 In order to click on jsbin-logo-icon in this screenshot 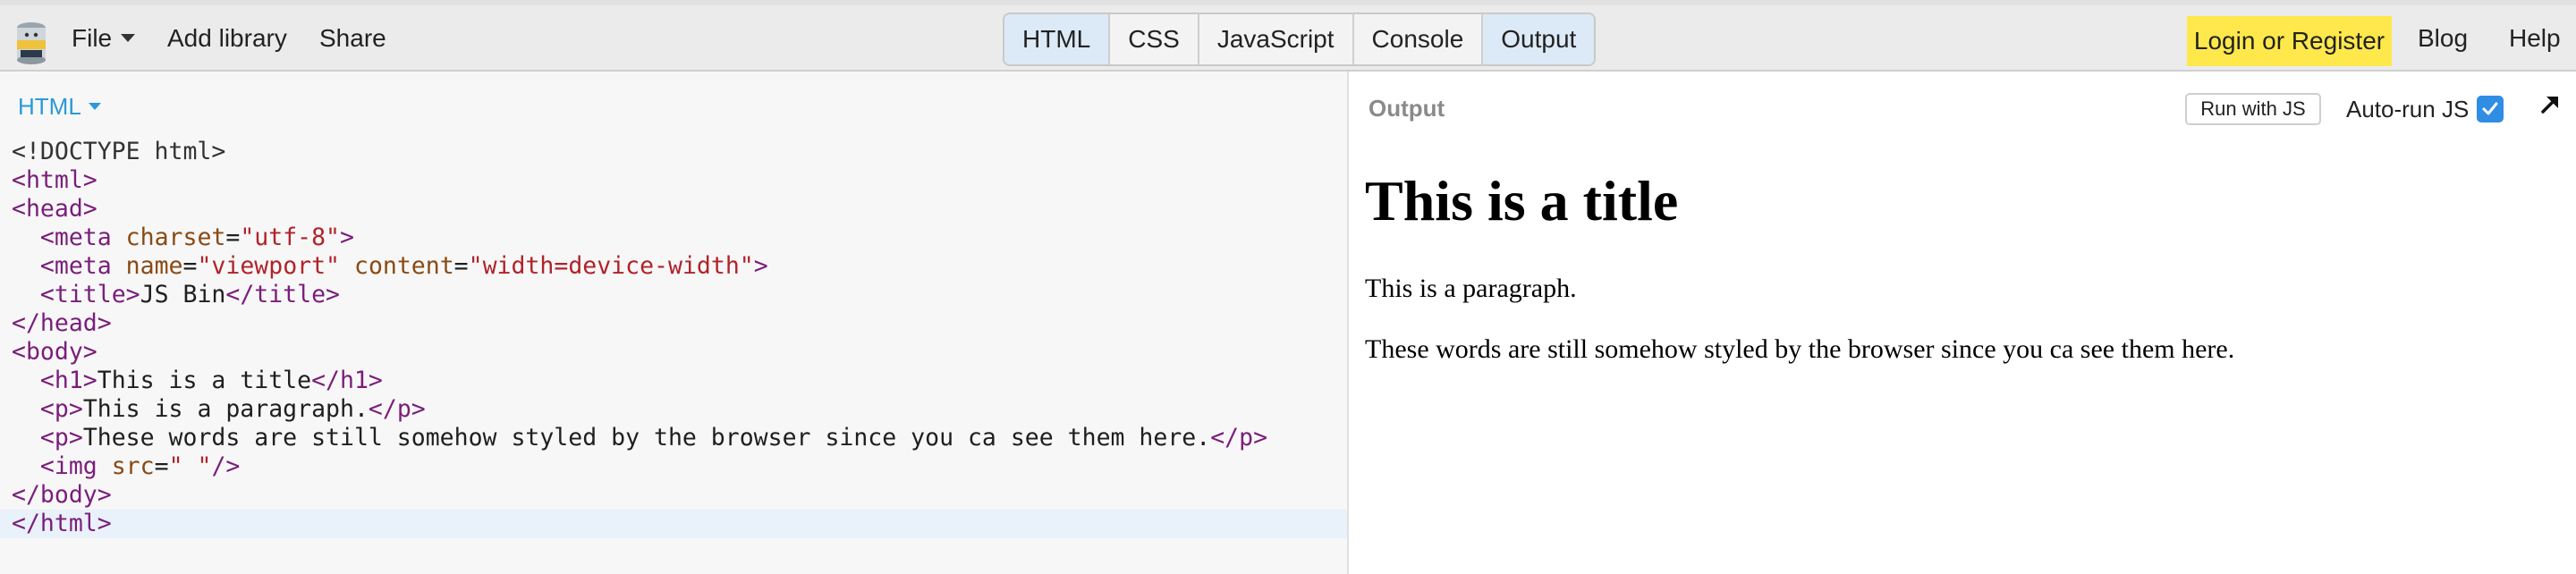, I will do `click(31, 43)`.